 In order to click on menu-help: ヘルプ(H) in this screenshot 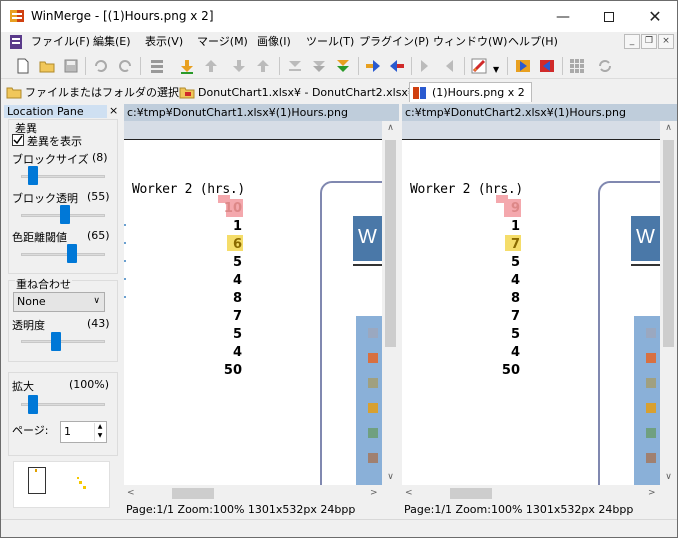, I will do `click(533, 42)`.